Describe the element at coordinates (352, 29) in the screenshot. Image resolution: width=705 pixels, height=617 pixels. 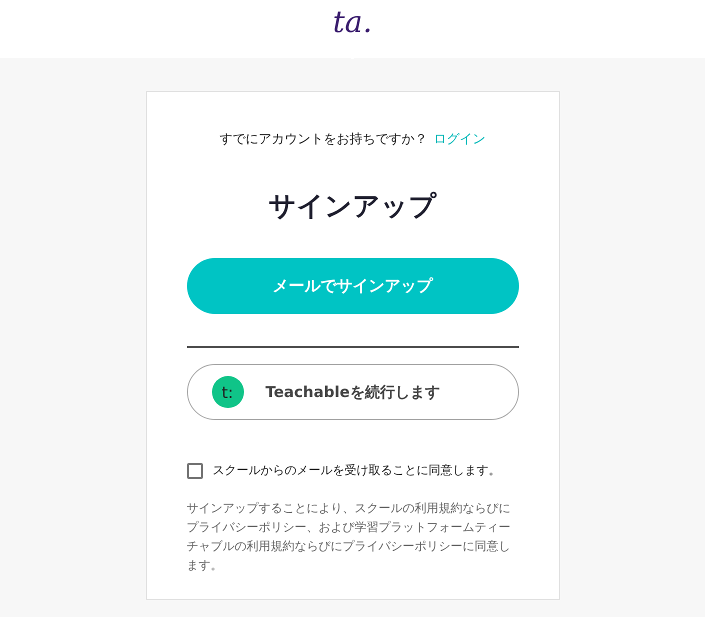
I see `logo: ta.` at that location.